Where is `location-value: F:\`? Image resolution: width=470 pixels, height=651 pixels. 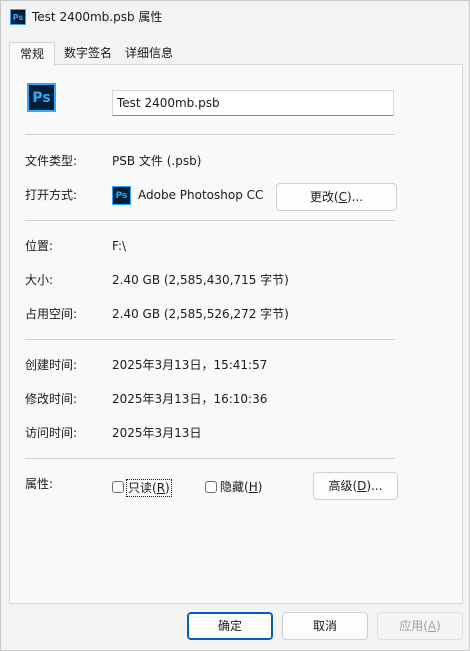 location-value: F:\ is located at coordinates (119, 246).